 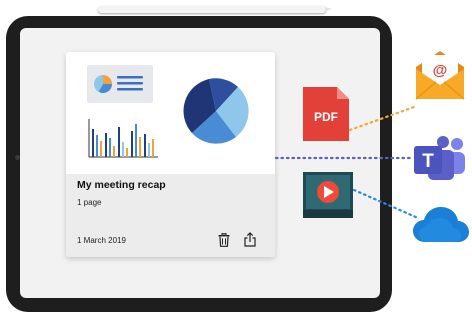 What do you see at coordinates (326, 117) in the screenshot?
I see `pdf-label: PDF` at bounding box center [326, 117].